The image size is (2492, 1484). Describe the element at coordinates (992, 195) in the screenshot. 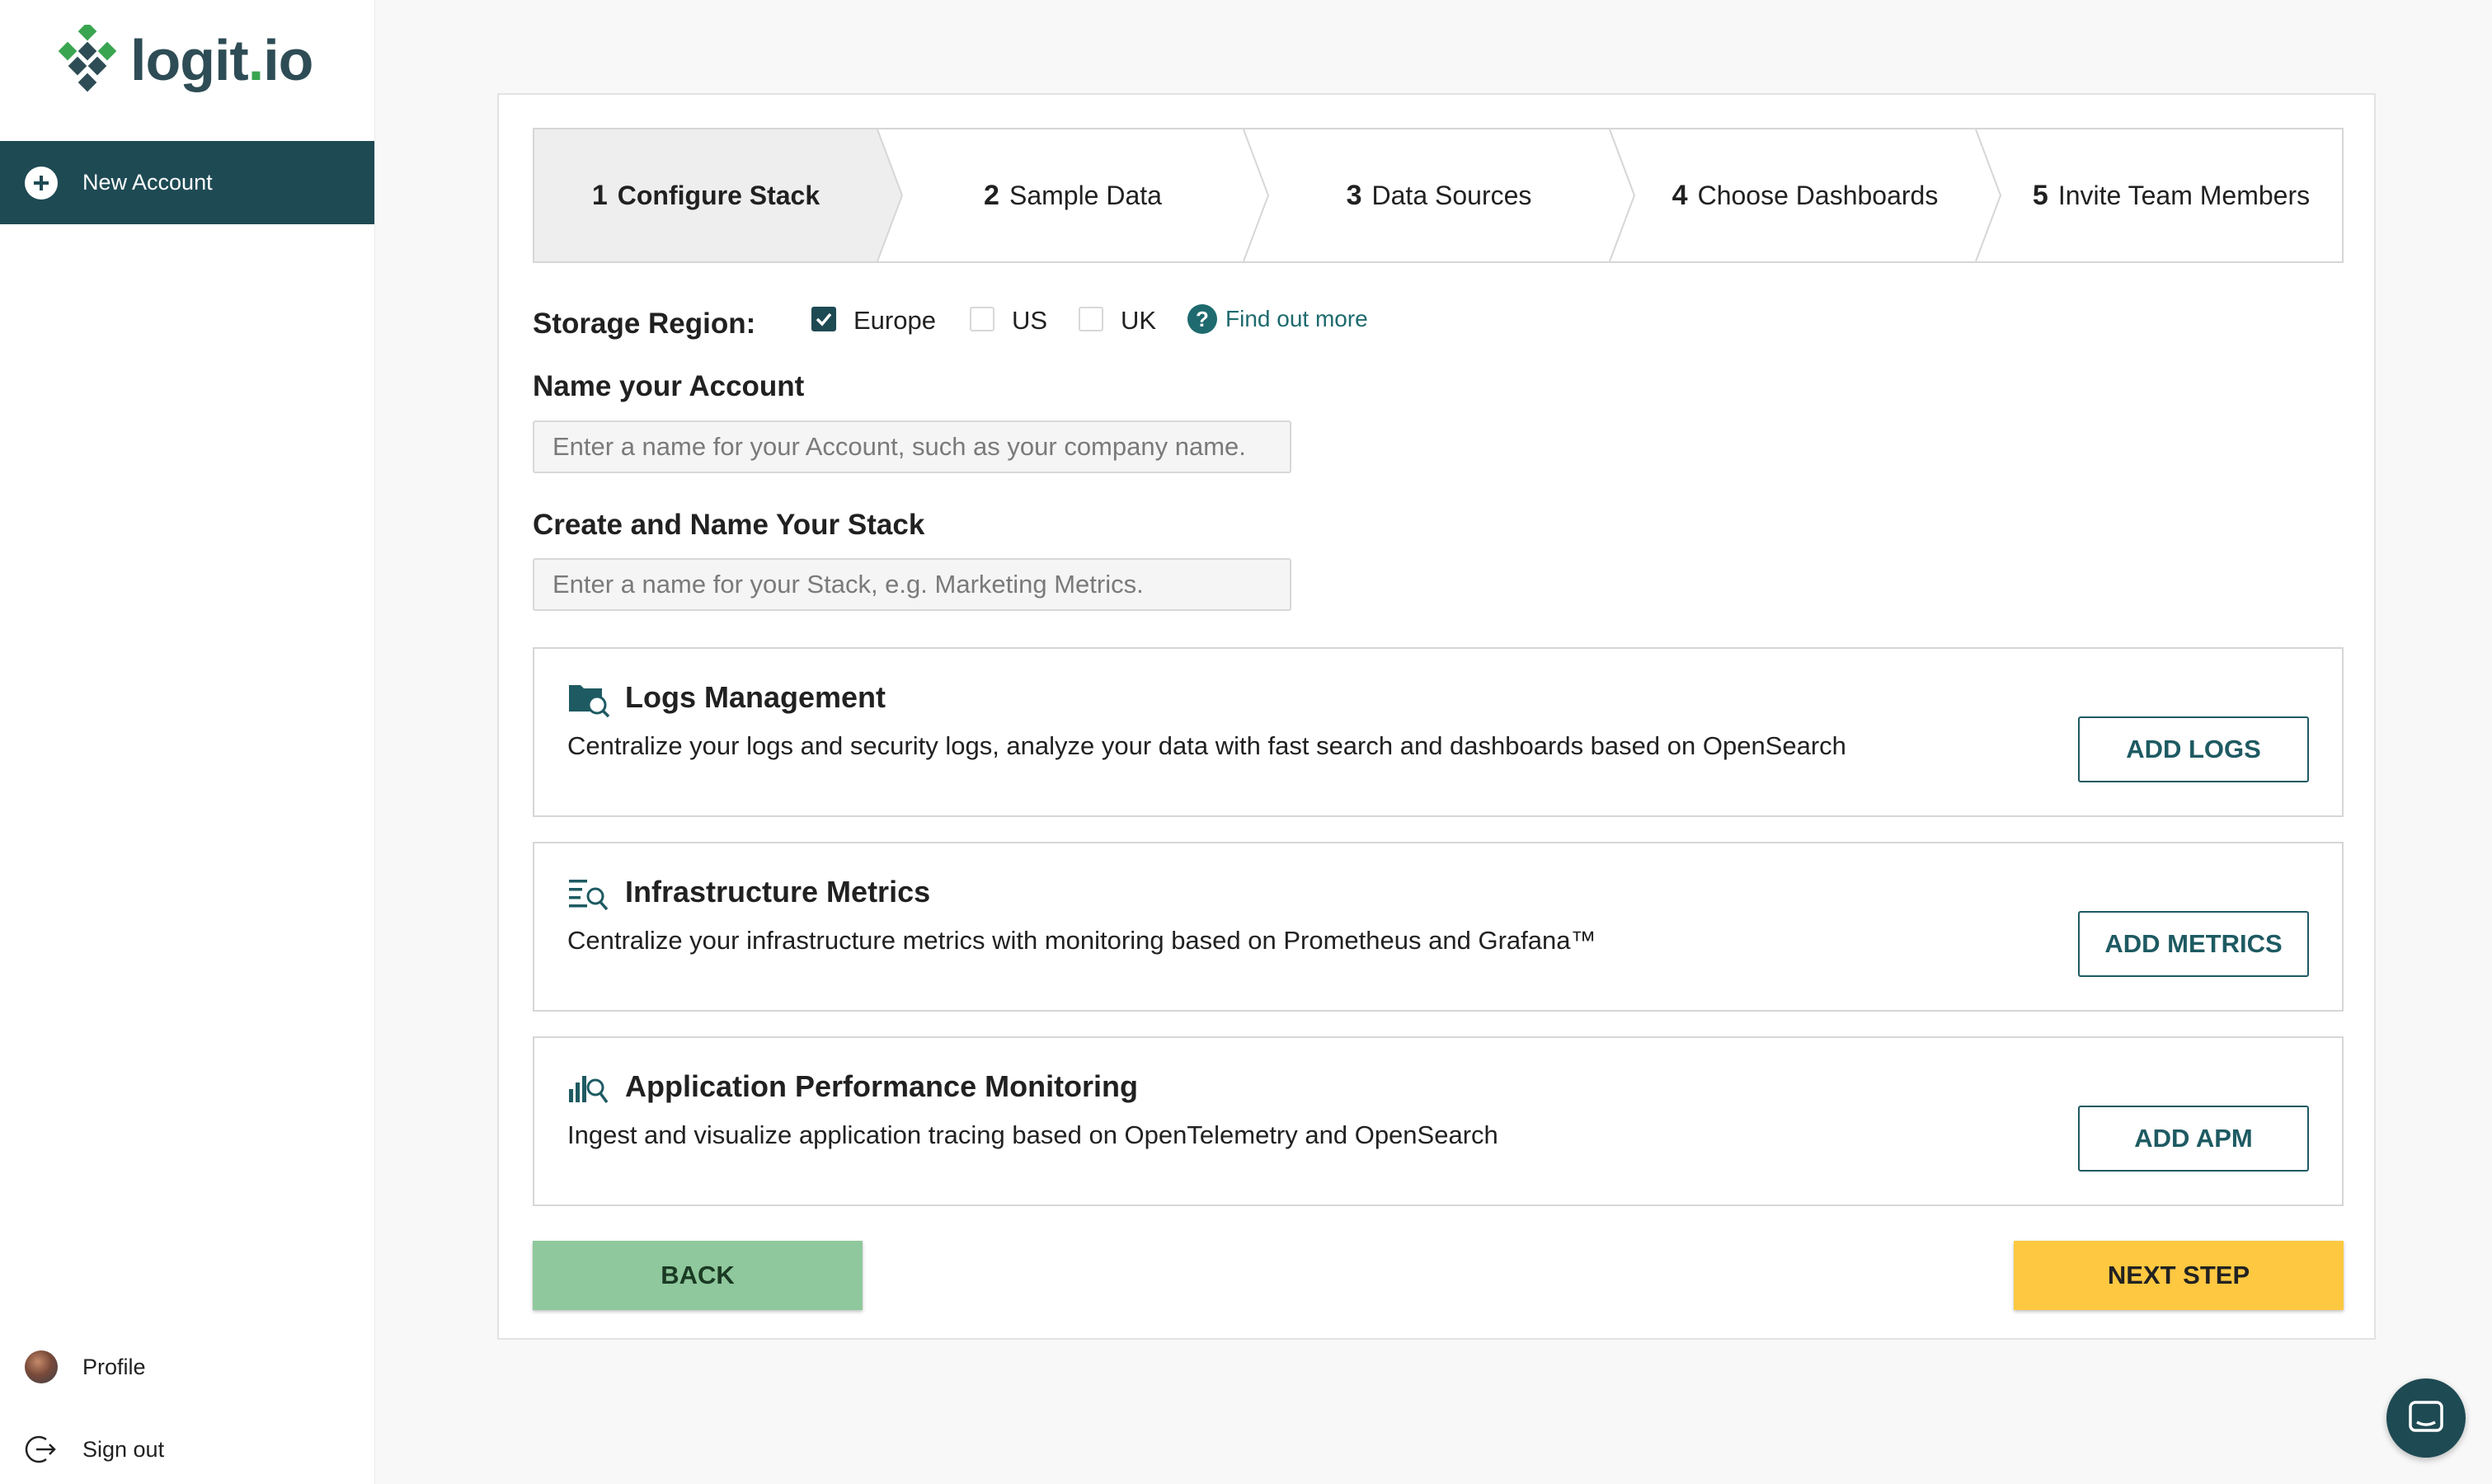

I see `step-number: 2` at that location.